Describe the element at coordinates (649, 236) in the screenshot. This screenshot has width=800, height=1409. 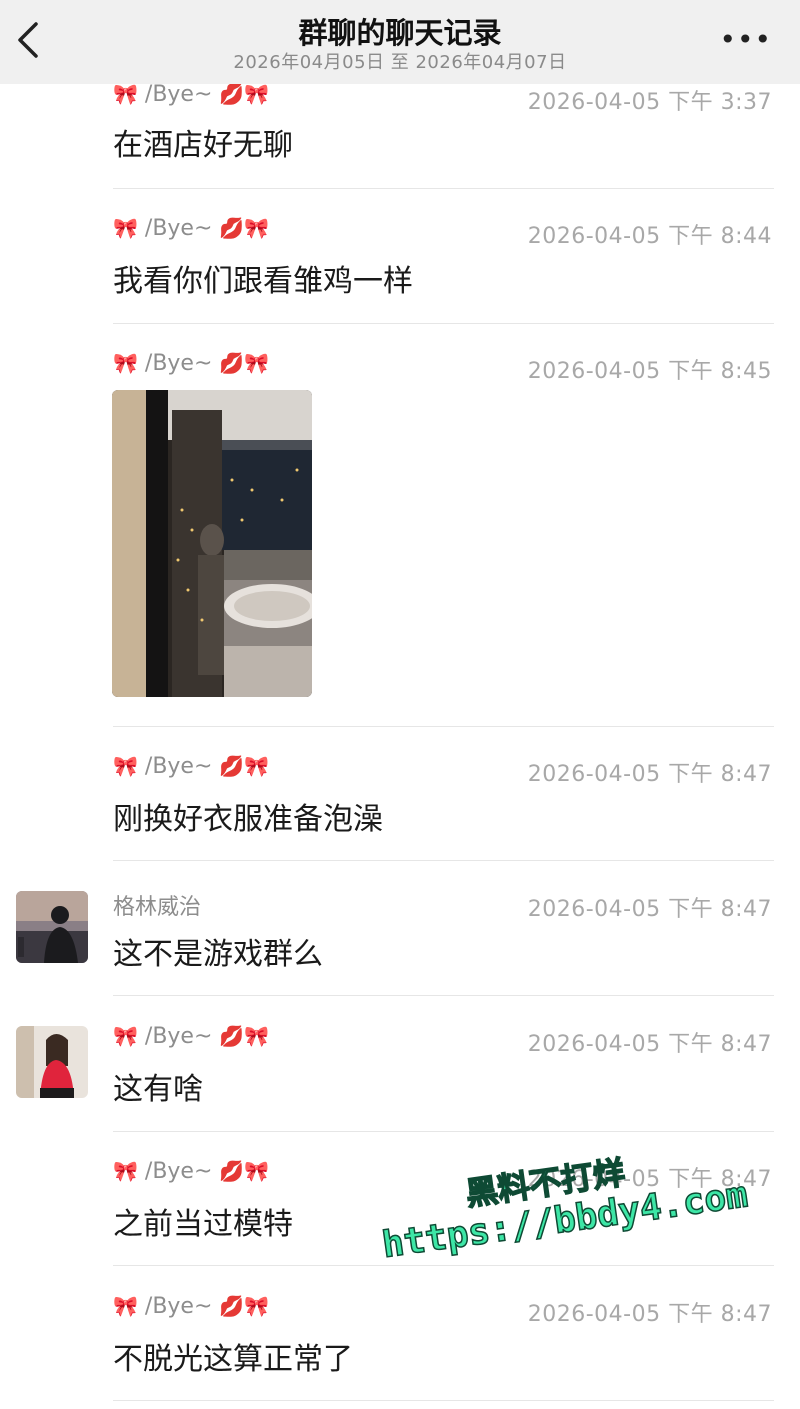
I see `message-time: 2026-04-05 下午 8:44` at that location.